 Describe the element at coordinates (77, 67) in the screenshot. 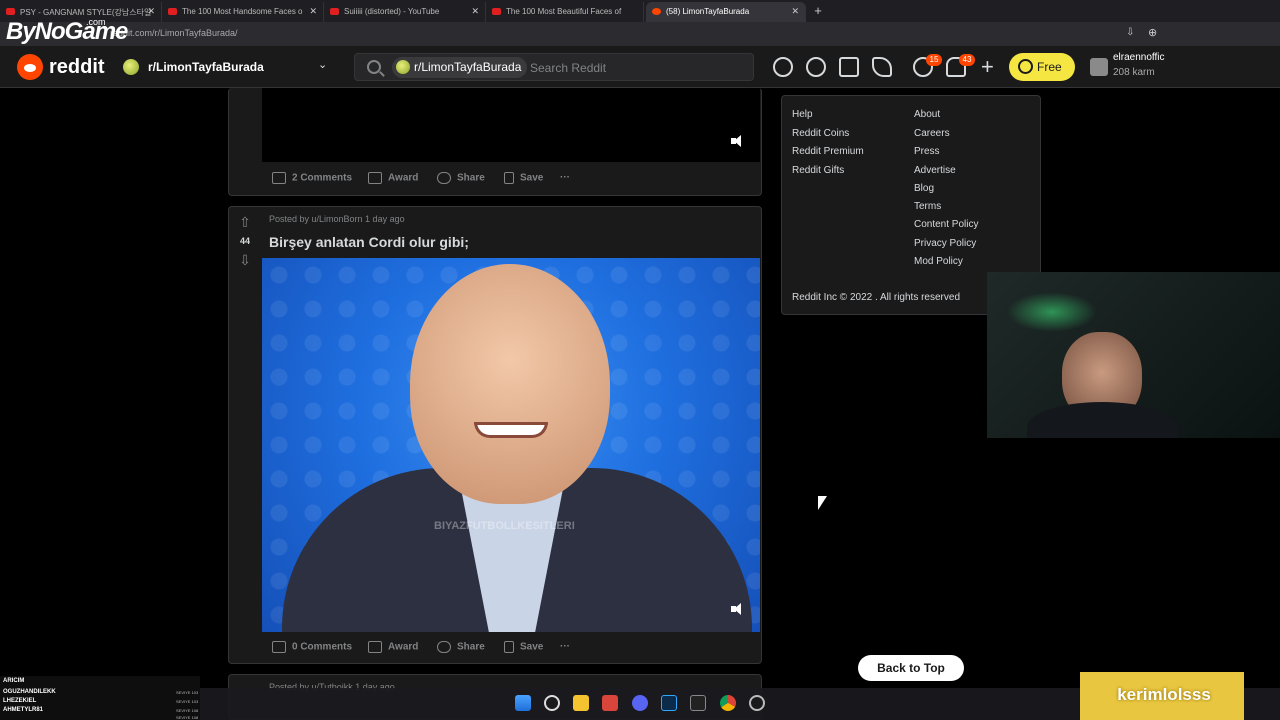

I see `reddit-logo-text: reddit` at that location.